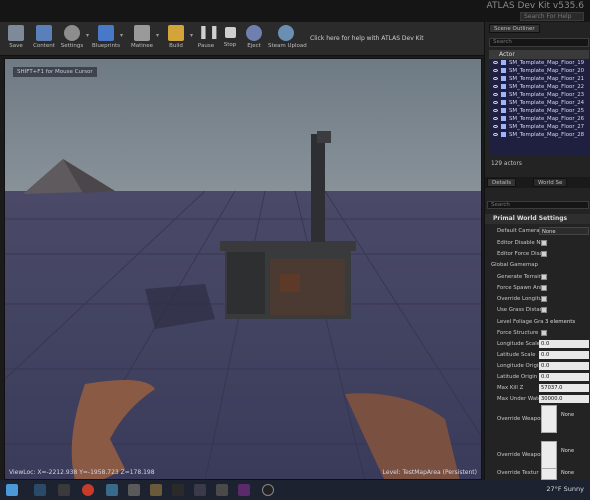 This screenshot has width=590, height=500. I want to click on gear-icon, so click(72, 33).